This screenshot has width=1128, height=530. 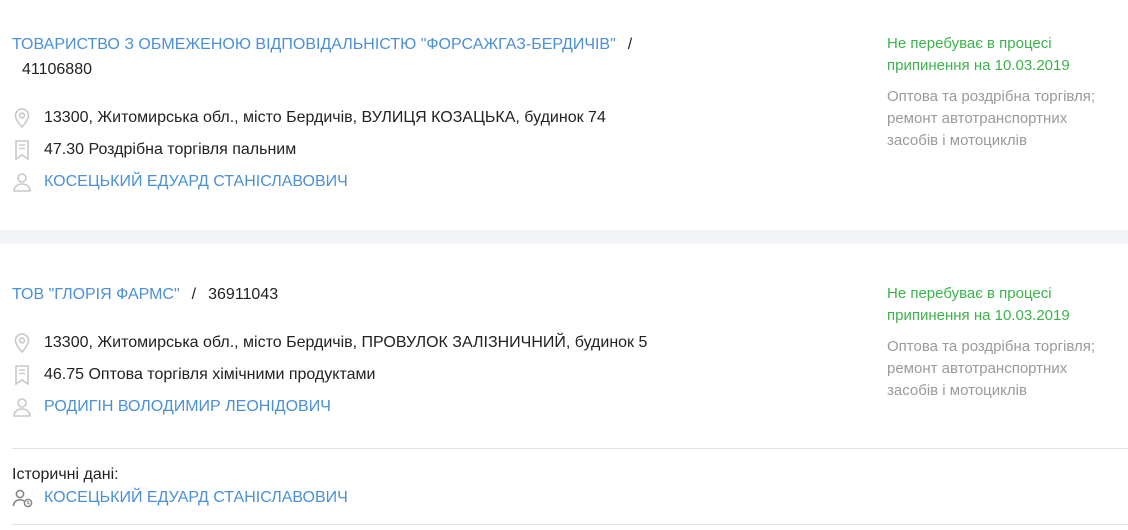 What do you see at coordinates (243, 294) in the screenshot?
I see `company-code: 36911043` at bounding box center [243, 294].